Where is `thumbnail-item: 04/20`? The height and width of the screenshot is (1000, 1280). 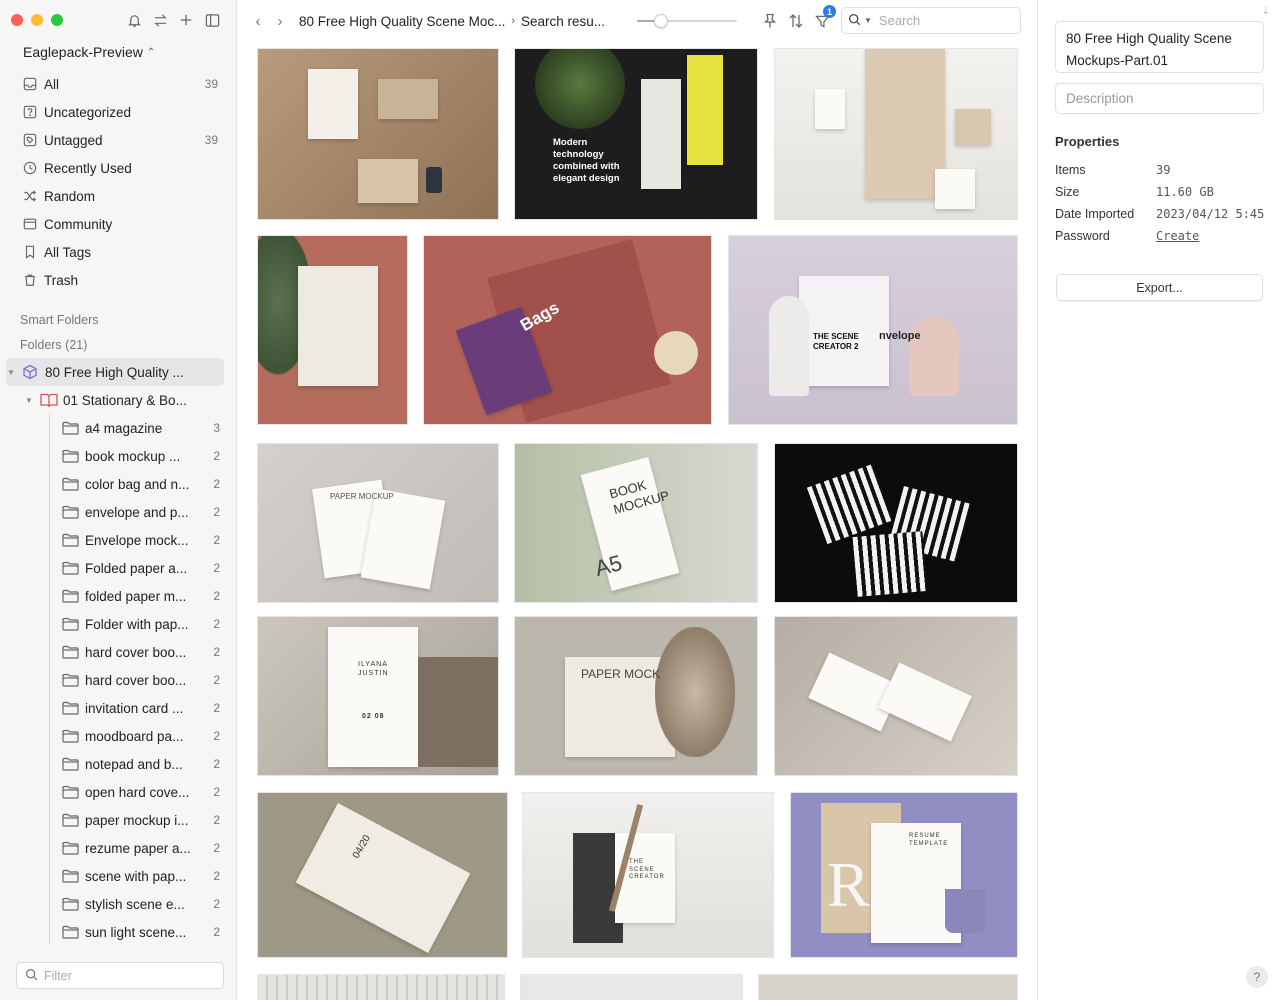 thumbnail-item: 04/20 is located at coordinates (382, 875).